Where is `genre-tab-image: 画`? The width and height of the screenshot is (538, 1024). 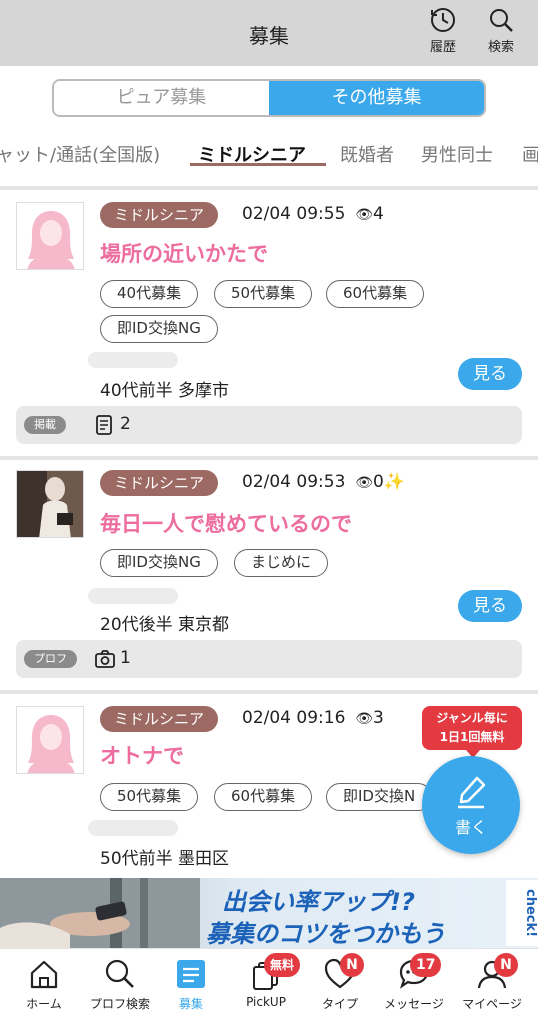 genre-tab-image: 画 is located at coordinates (530, 154).